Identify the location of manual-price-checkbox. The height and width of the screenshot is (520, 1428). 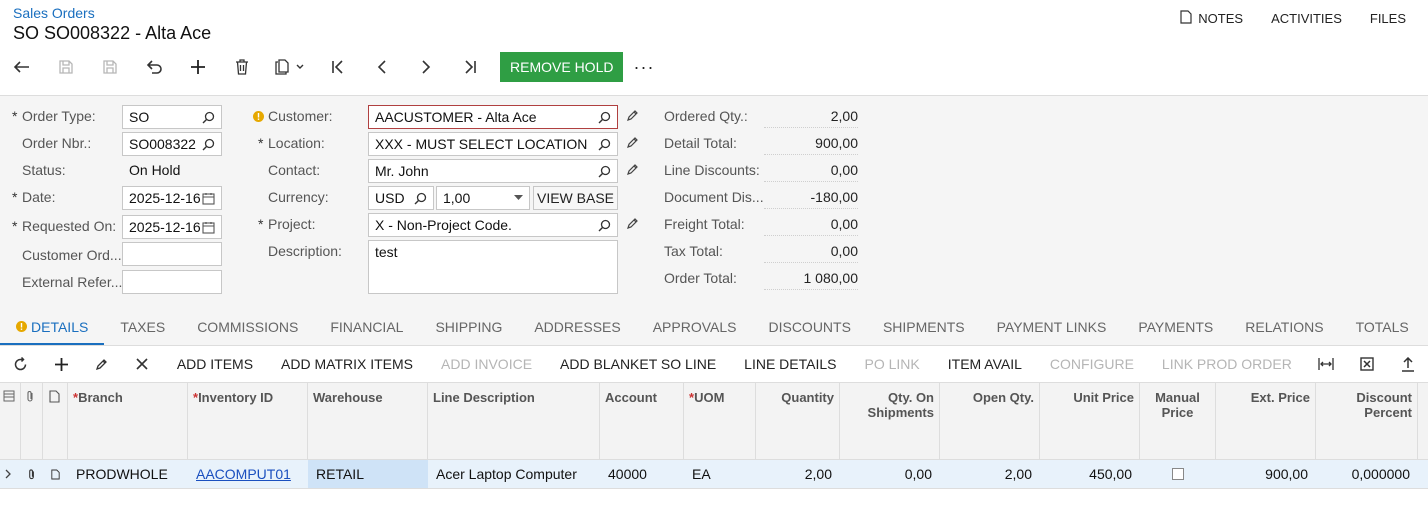
(1178, 474).